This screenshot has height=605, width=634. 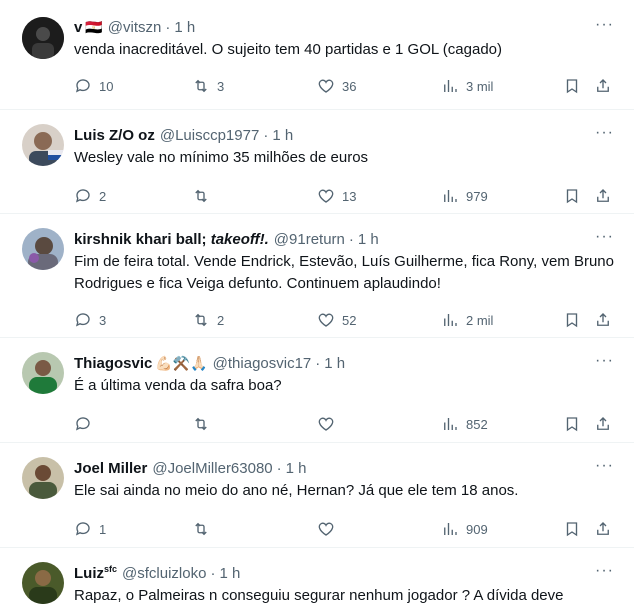 What do you see at coordinates (262, 363) in the screenshot?
I see `username: @thiagosvic17` at bounding box center [262, 363].